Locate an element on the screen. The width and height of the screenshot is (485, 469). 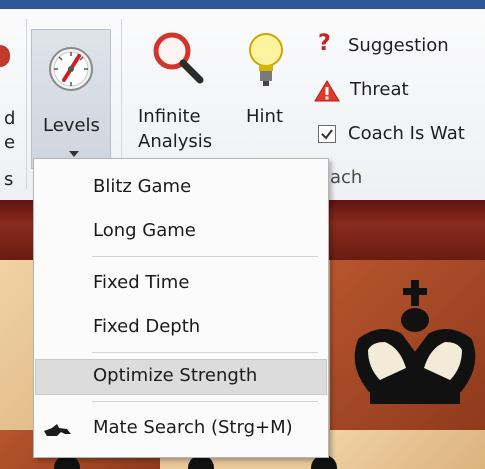
suggestion-button: ? Suggestion is located at coordinates (399, 47).